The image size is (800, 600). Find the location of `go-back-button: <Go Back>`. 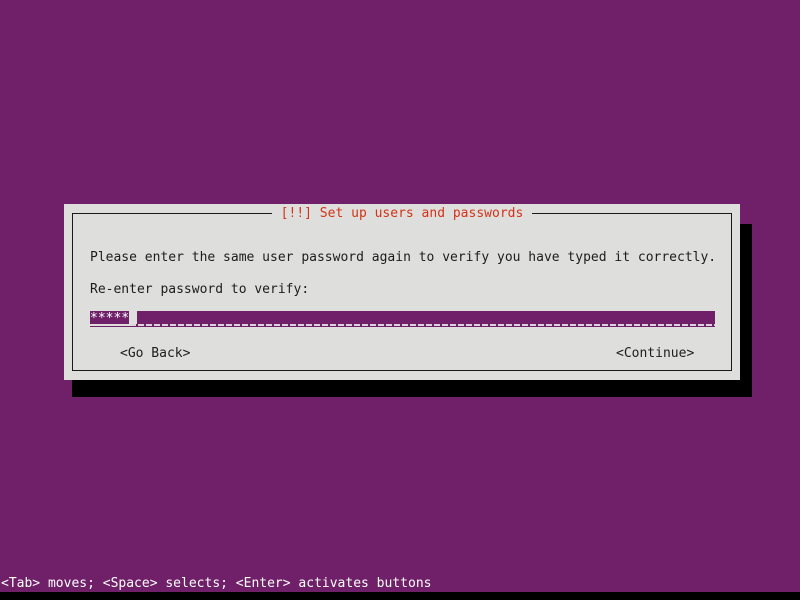

go-back-button: <Go Back> is located at coordinates (155, 354).